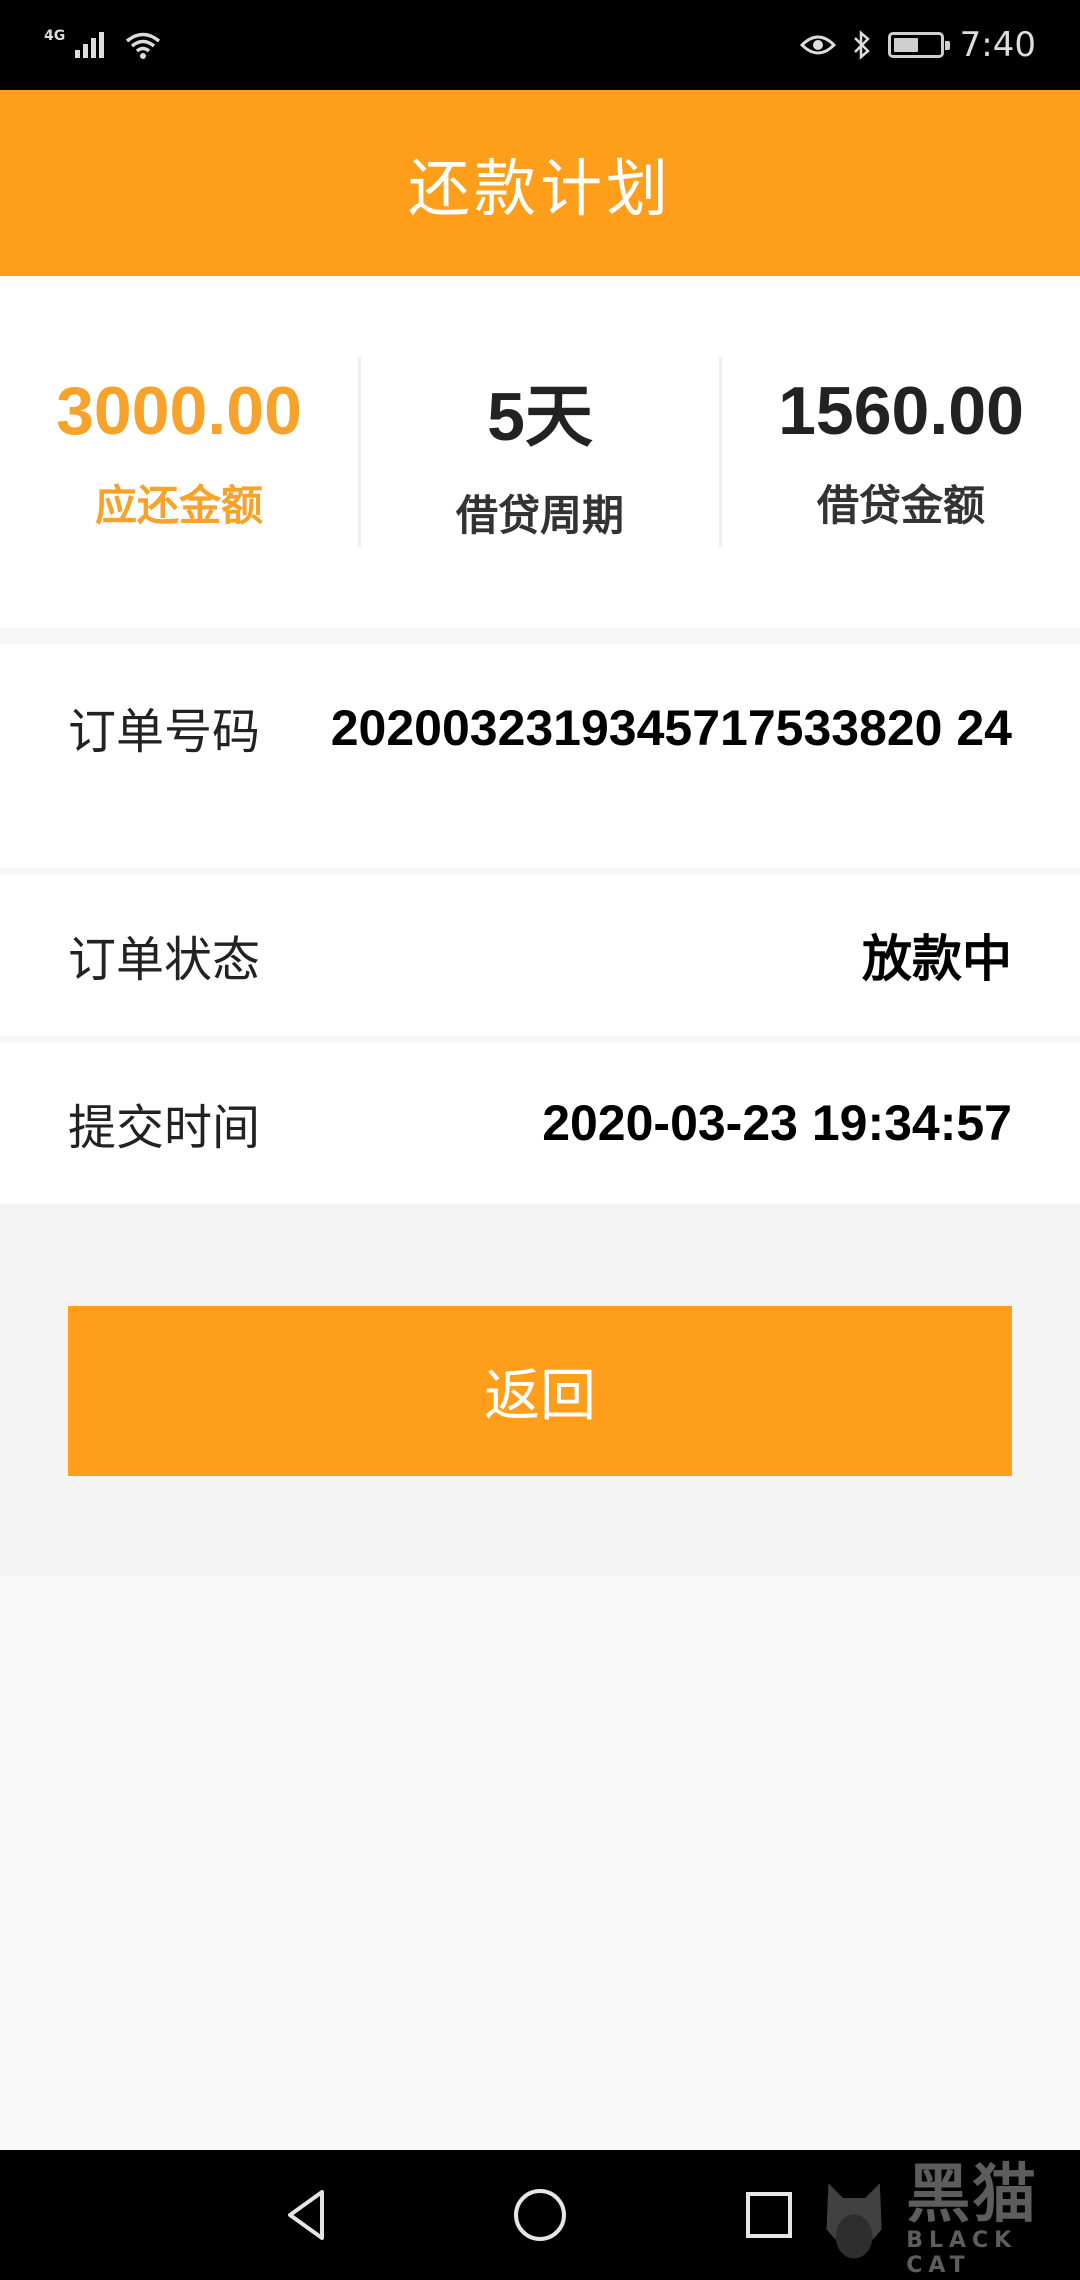 Image resolution: width=1080 pixels, height=2280 pixels. What do you see at coordinates (164, 960) in the screenshot?
I see `order-status-label: 订单状态` at bounding box center [164, 960].